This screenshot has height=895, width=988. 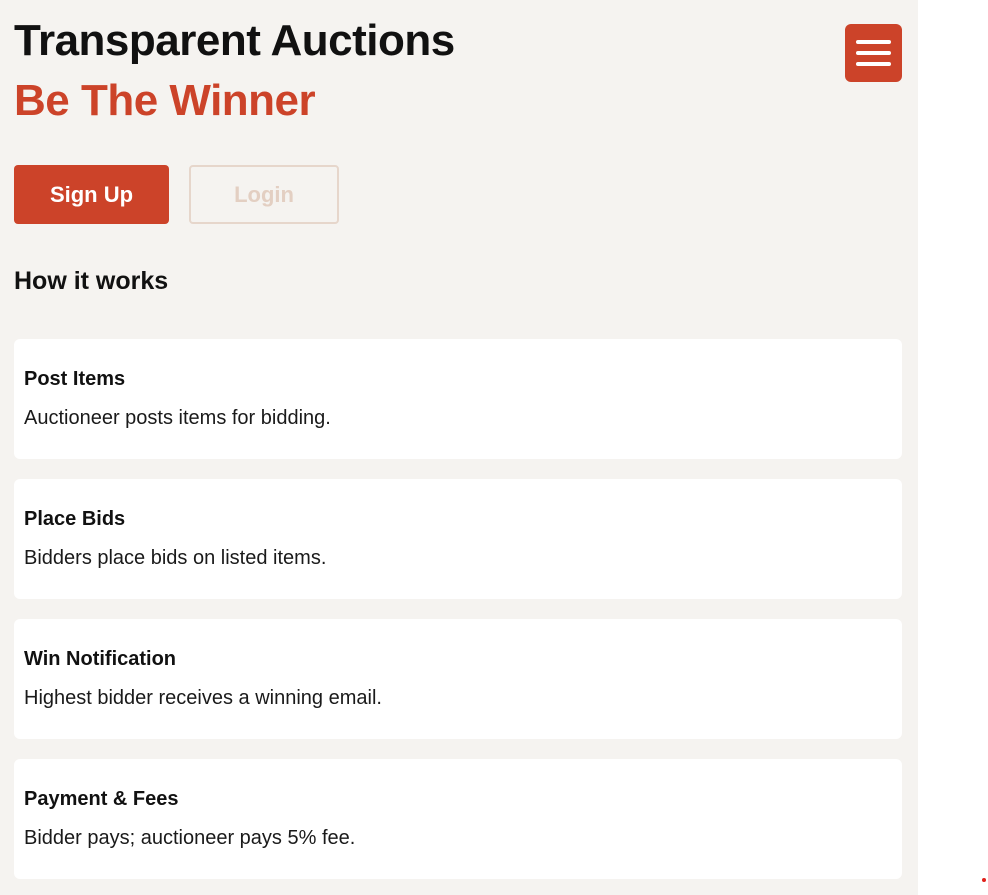 What do you see at coordinates (177, 418) in the screenshot?
I see `step-description: Auctioneer posts items for bidding.` at bounding box center [177, 418].